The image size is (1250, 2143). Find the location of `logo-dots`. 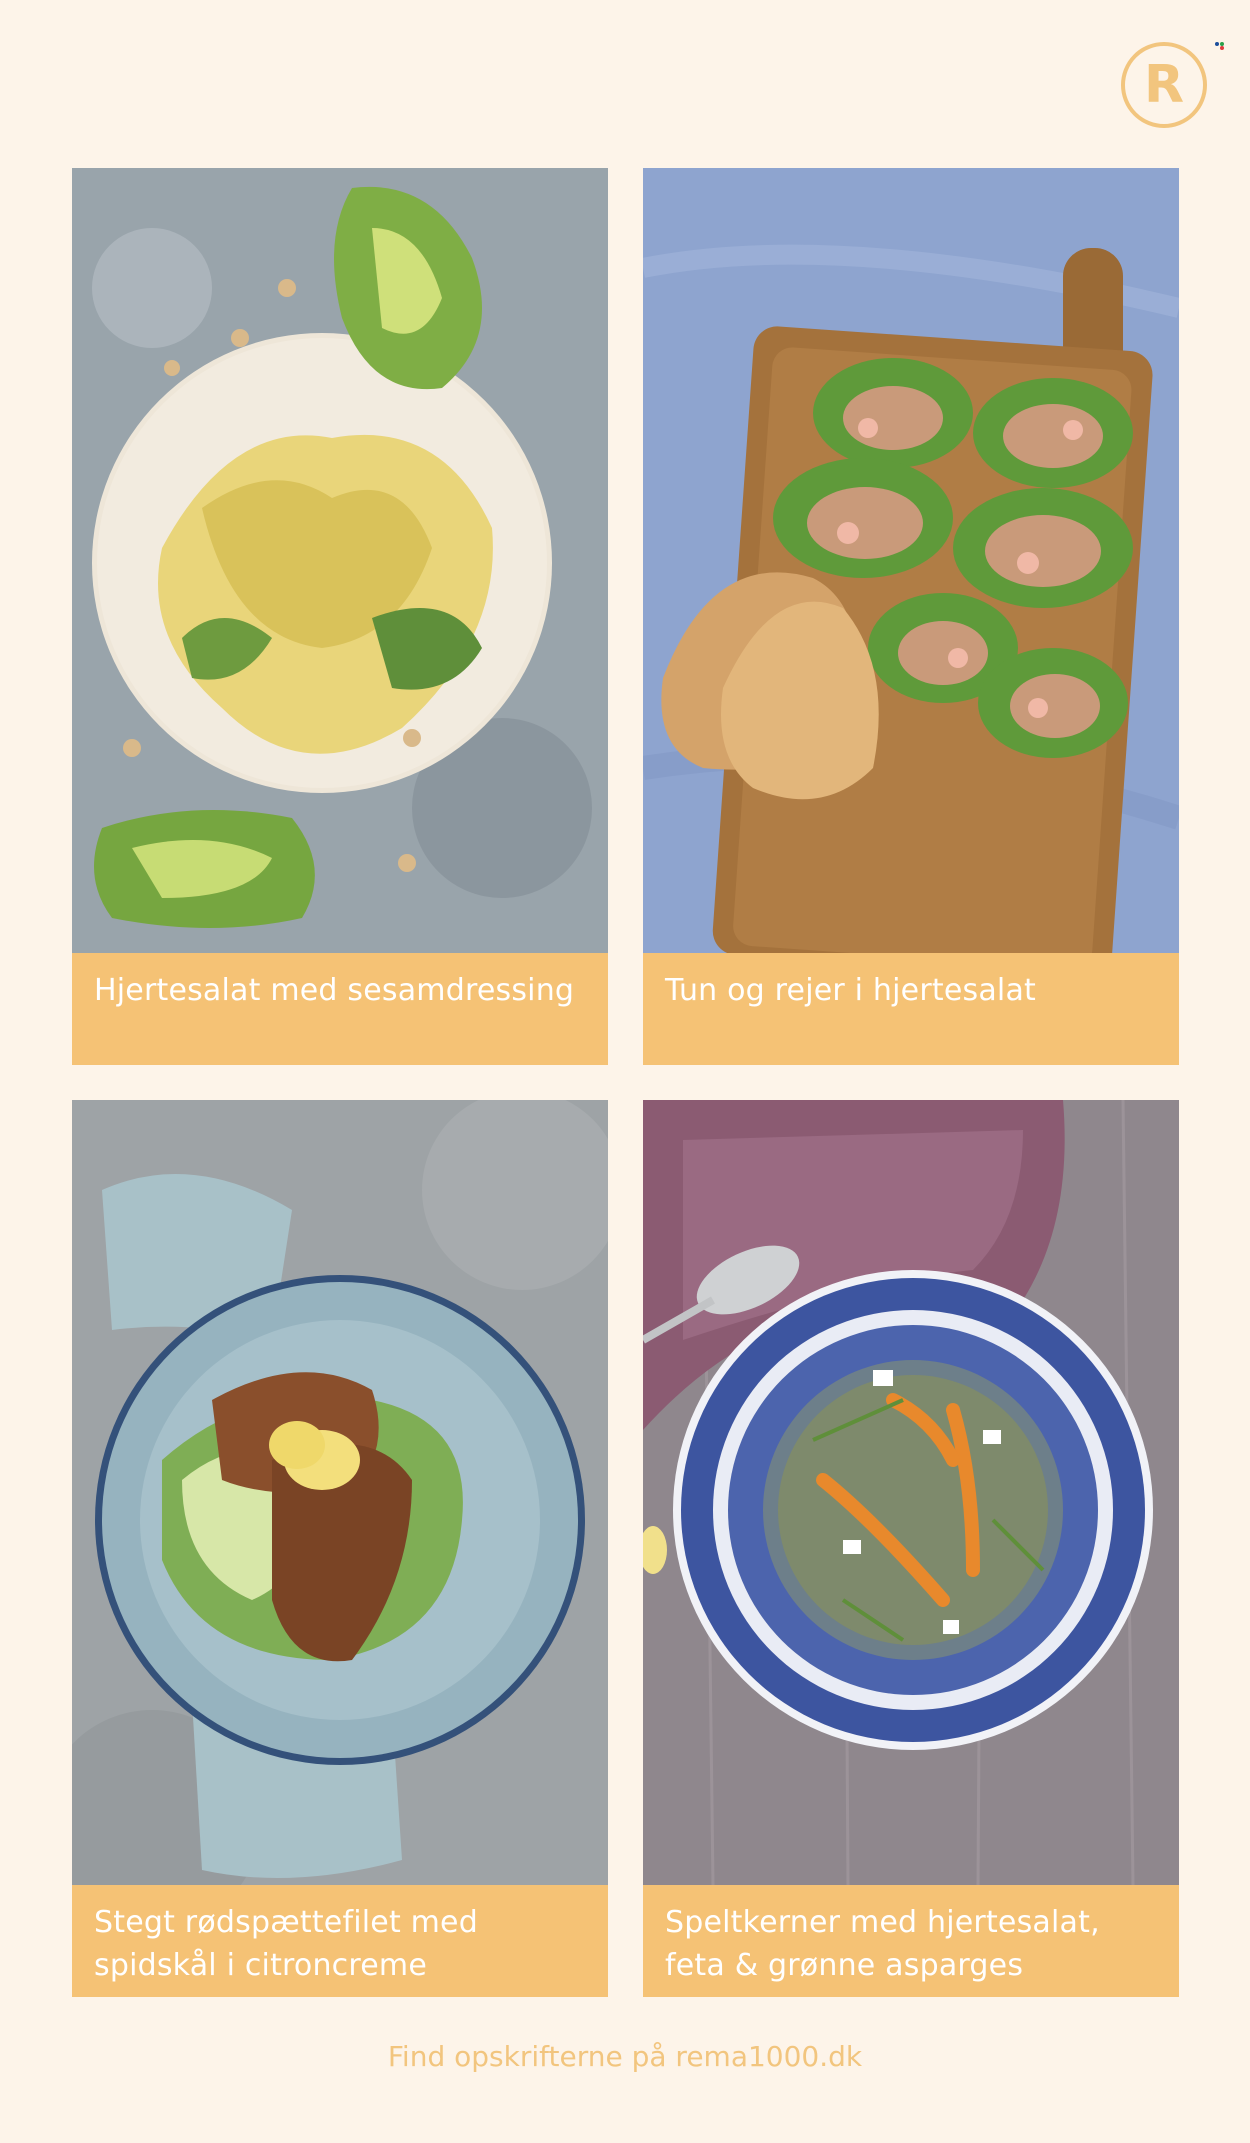

logo-dots is located at coordinates (1220, 46).